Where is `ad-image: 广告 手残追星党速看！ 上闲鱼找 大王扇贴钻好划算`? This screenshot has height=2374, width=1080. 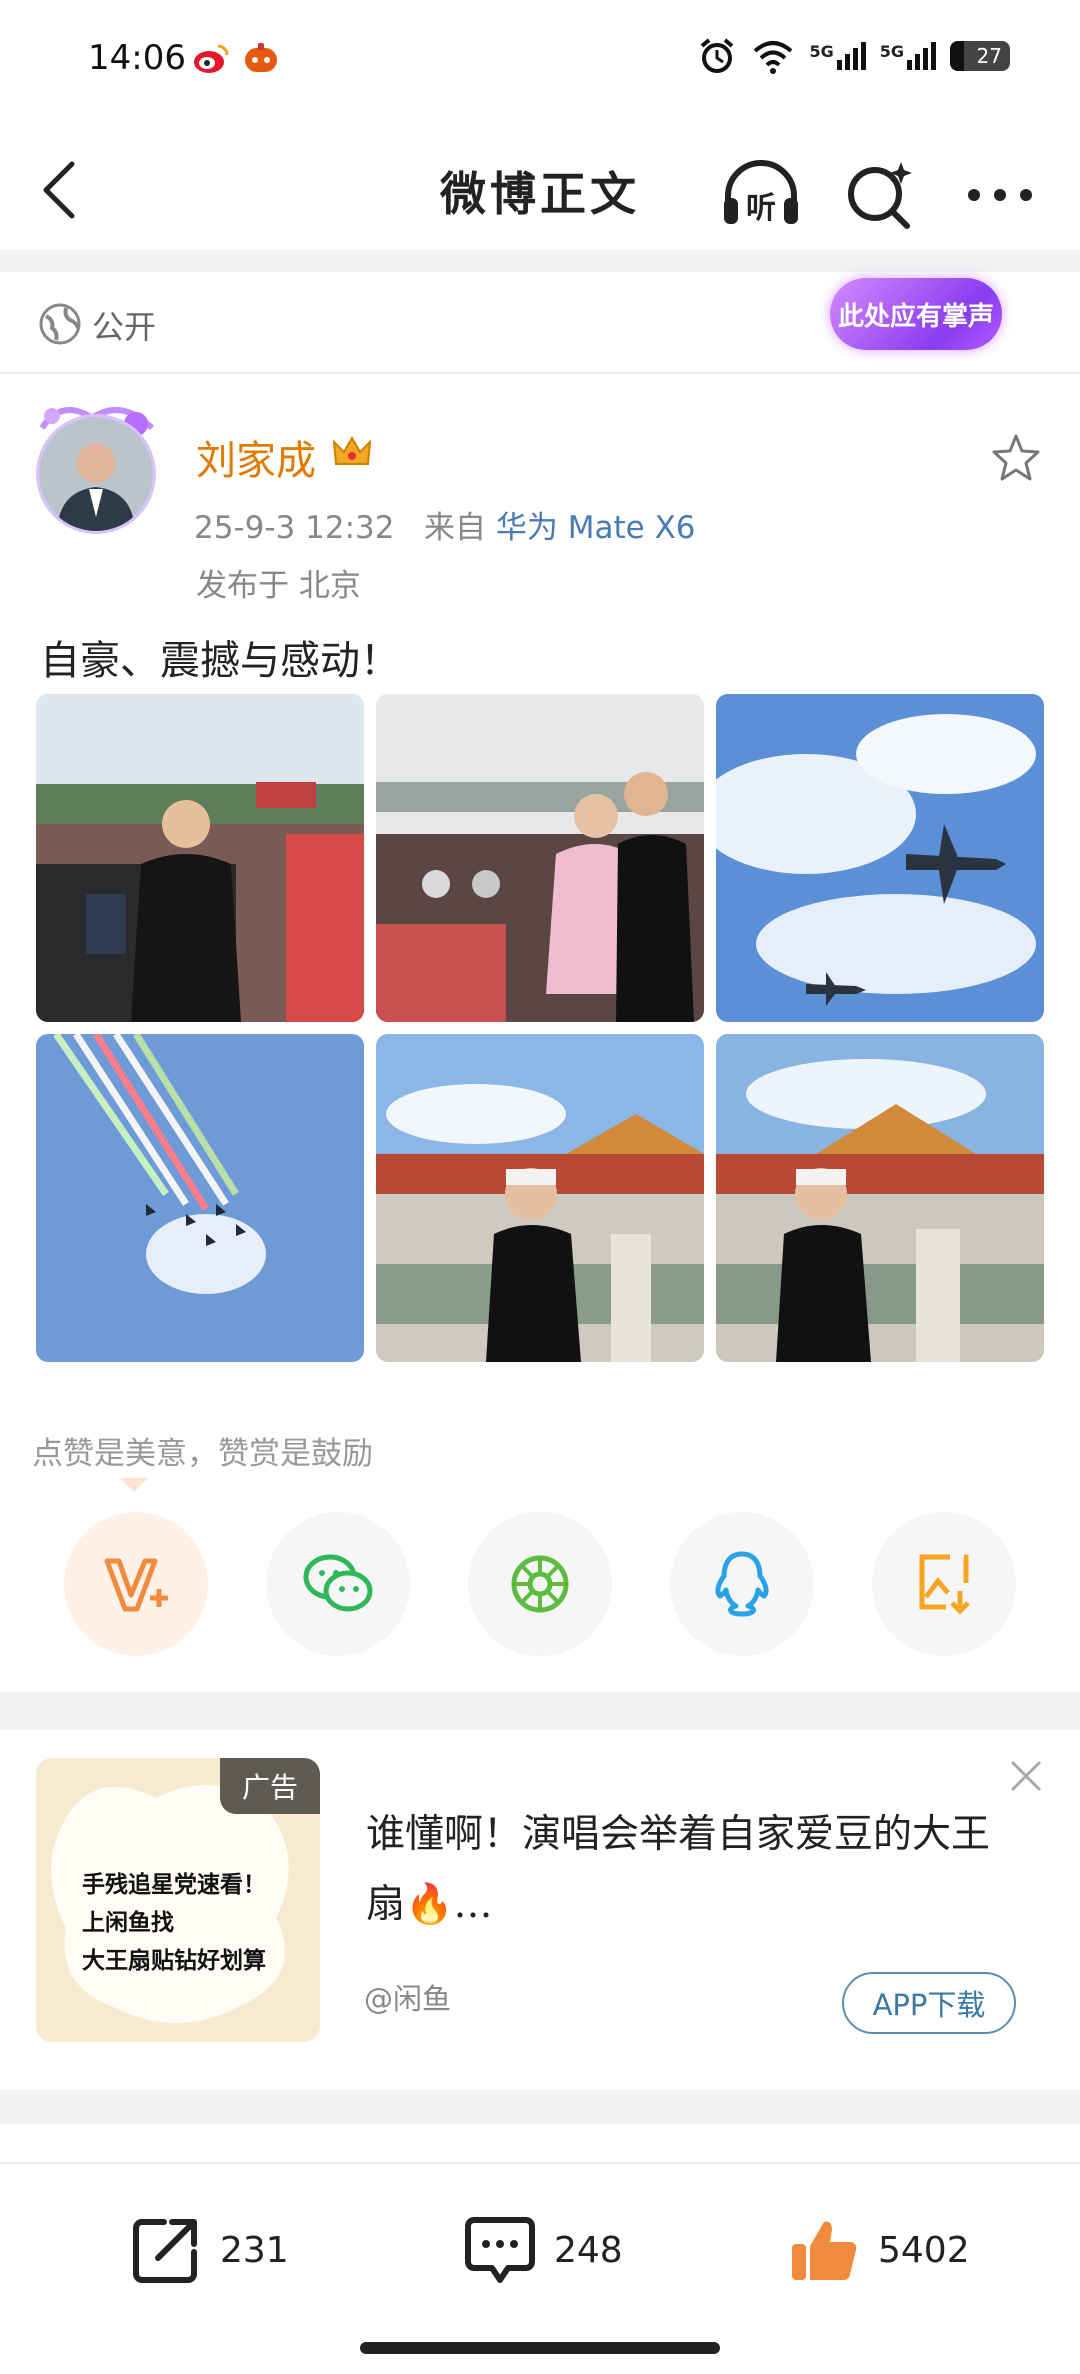
ad-image: 广告 手残追星党速看！ 上闲鱼找 大王扇贴钻好划算 is located at coordinates (178, 1900).